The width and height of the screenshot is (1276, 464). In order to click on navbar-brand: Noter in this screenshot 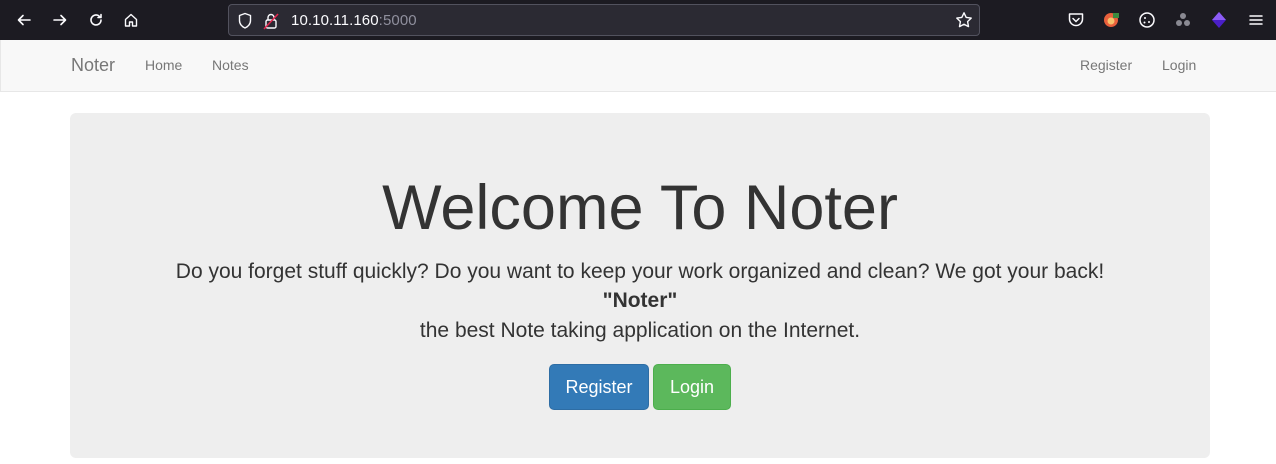, I will do `click(93, 65)`.